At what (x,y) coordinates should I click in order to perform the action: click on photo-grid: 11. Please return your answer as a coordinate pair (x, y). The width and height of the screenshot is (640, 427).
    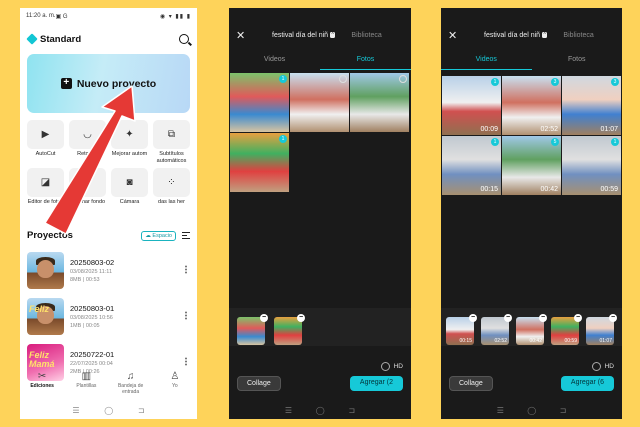
    Looking at the image, I should click on (319, 132).